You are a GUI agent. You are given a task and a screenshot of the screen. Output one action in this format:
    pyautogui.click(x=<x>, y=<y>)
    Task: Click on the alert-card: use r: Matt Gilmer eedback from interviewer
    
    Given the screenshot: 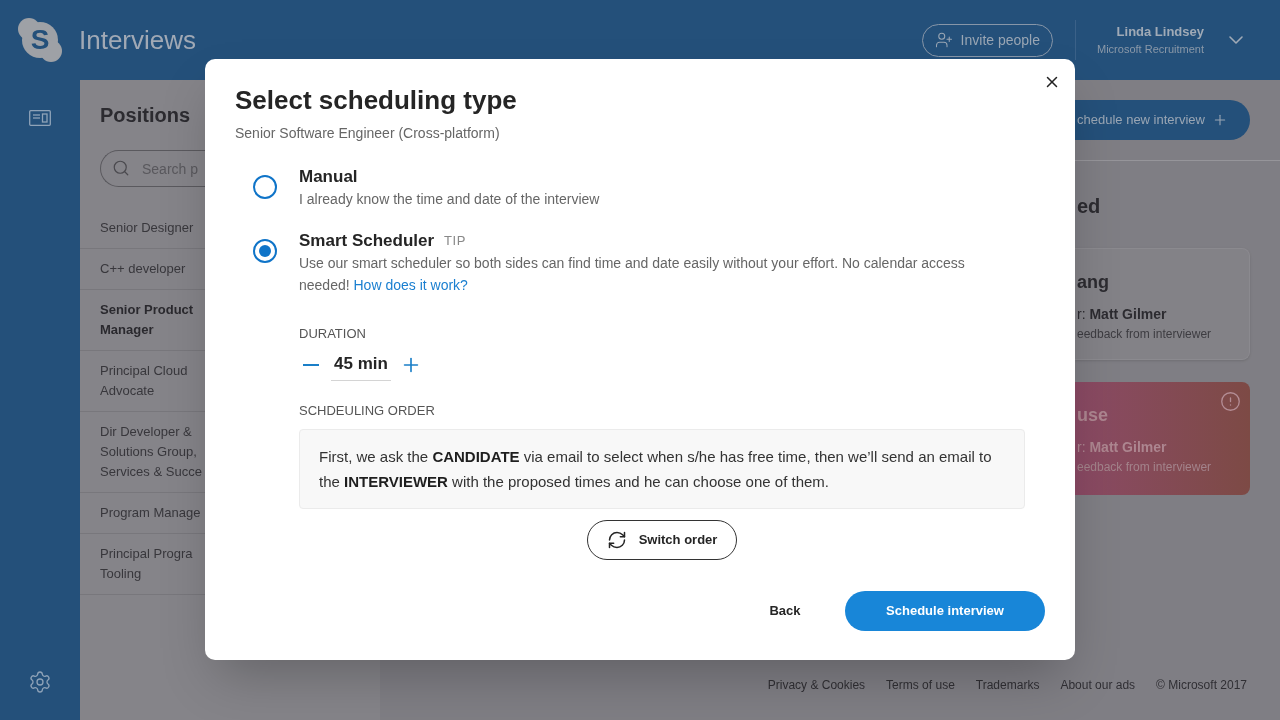 What is the action you would take?
    pyautogui.click(x=1162, y=438)
    